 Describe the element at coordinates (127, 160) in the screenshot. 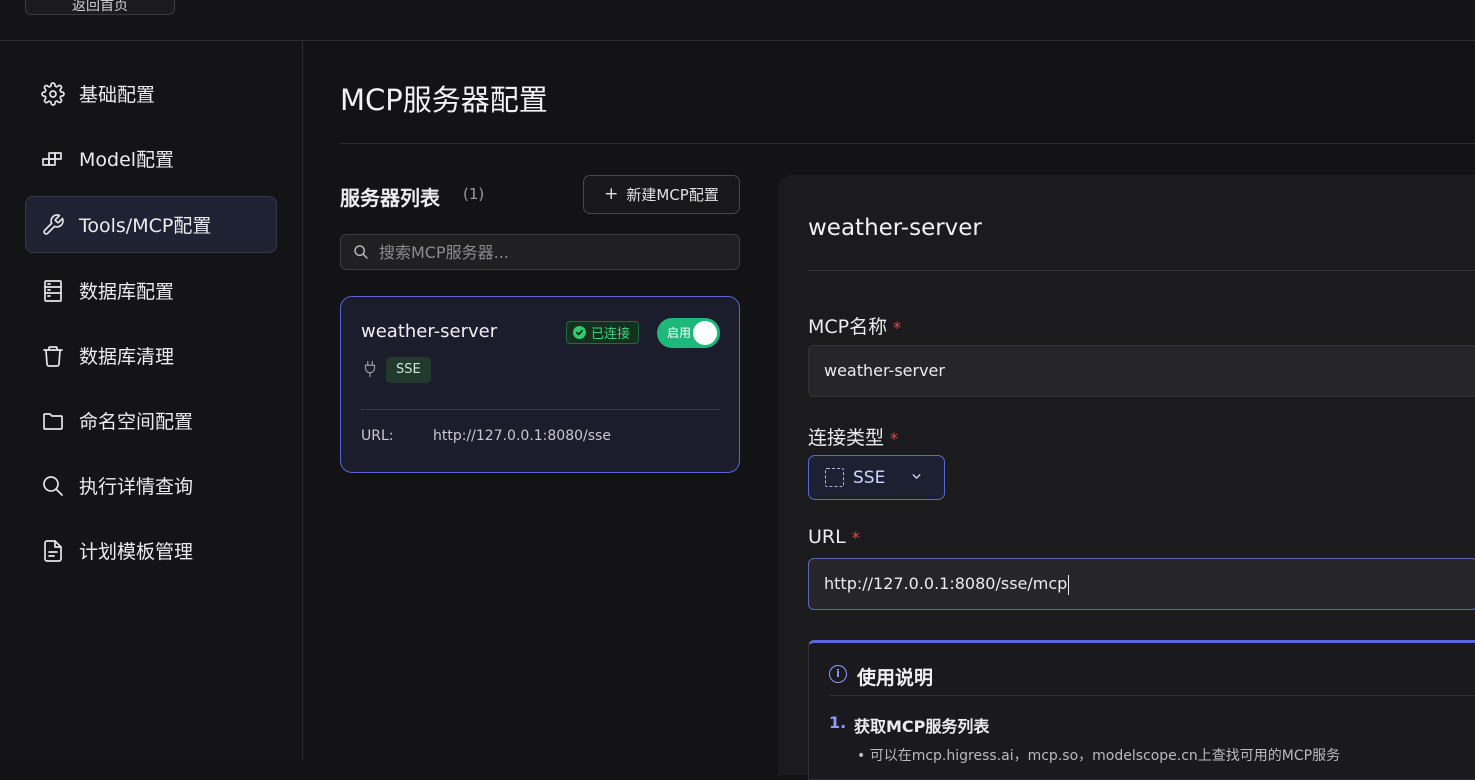

I see `sidebar-item-label: Model配置` at that location.